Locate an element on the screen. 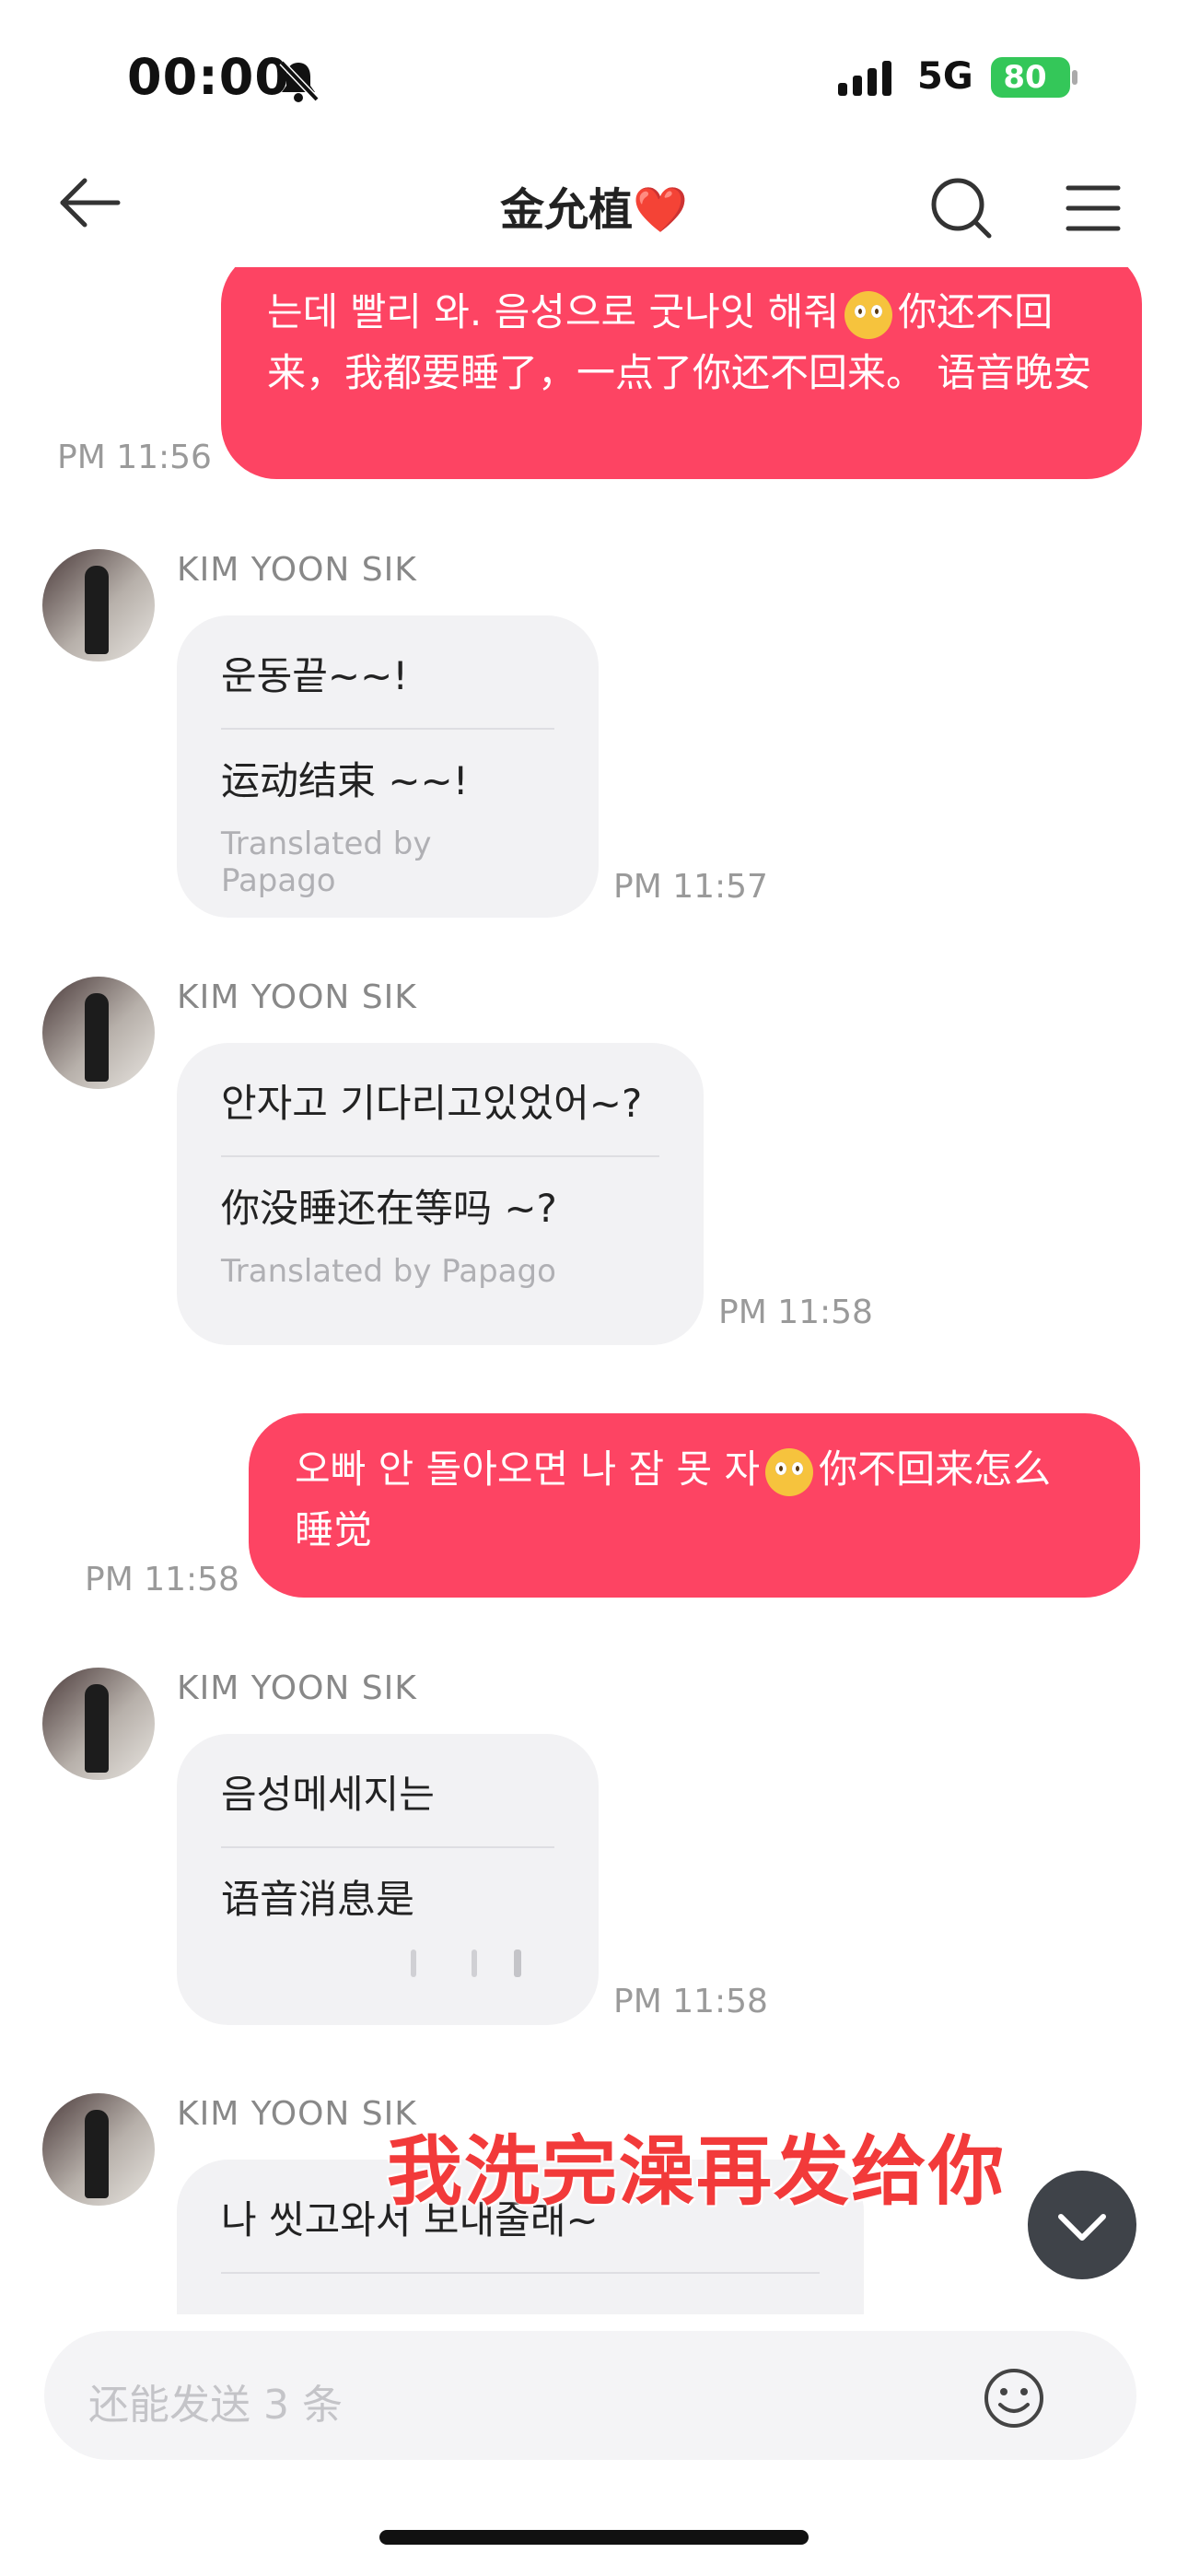  scroll-to-bottom-button is located at coordinates (1082, 2225).